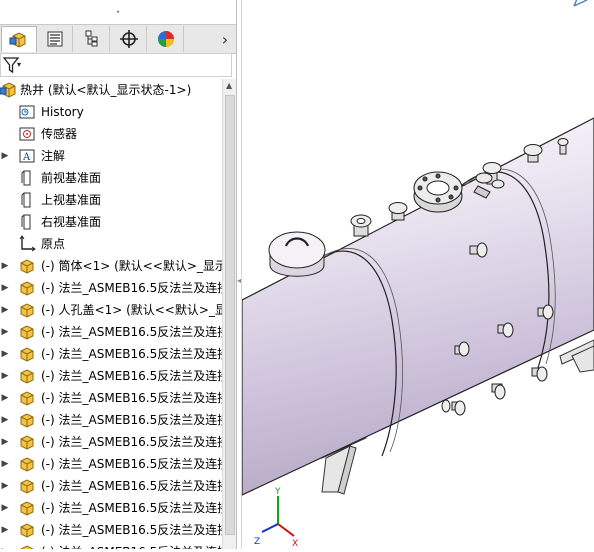 The width and height of the screenshot is (594, 552). Describe the element at coordinates (71, 178) in the screenshot. I see `tree-item-label: 前视基准面` at that location.